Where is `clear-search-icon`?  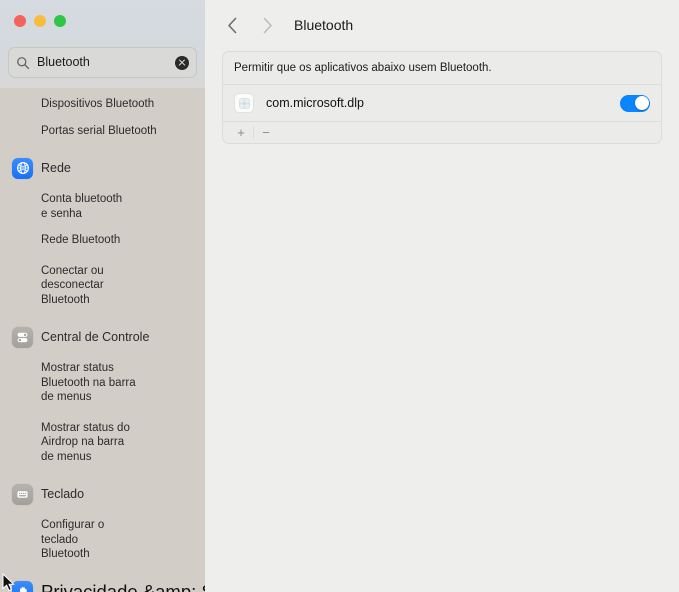
clear-search-icon is located at coordinates (182, 62).